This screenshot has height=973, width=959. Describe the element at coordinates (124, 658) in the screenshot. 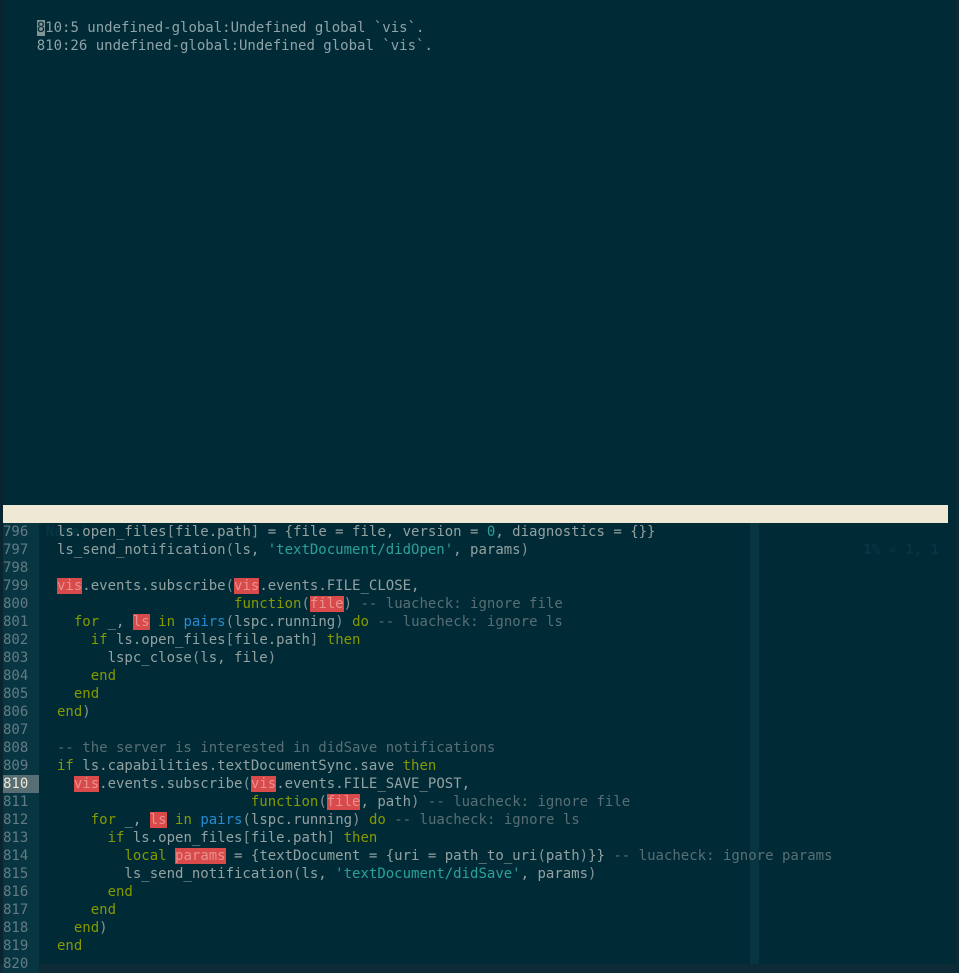

I see `code-token: lspc_close` at that location.